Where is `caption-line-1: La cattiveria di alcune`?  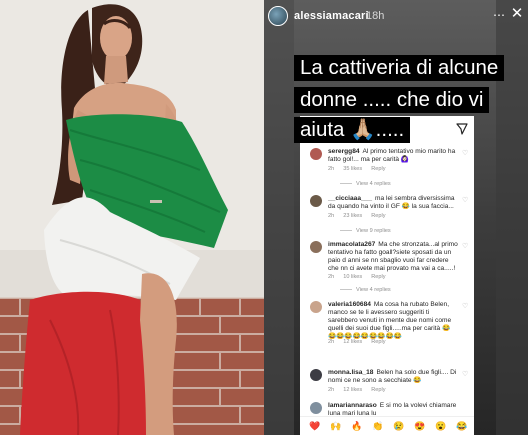
caption-line-1: La cattiveria di alcune is located at coordinates (399, 68).